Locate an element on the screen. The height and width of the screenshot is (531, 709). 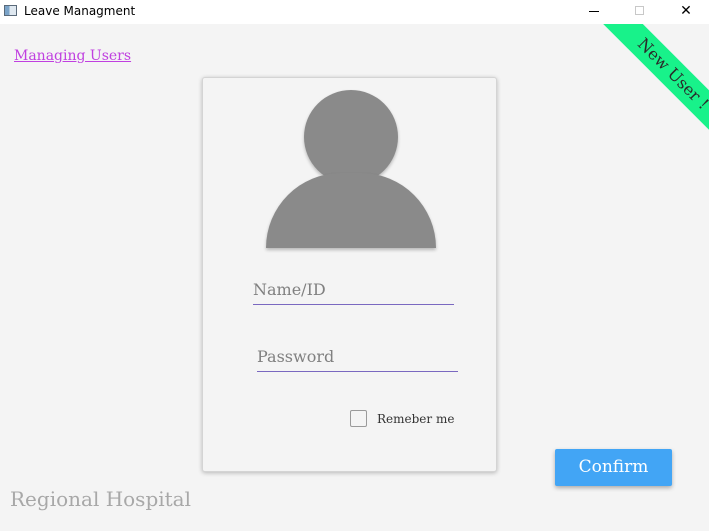
close-button: ✕ is located at coordinates (686, 12).